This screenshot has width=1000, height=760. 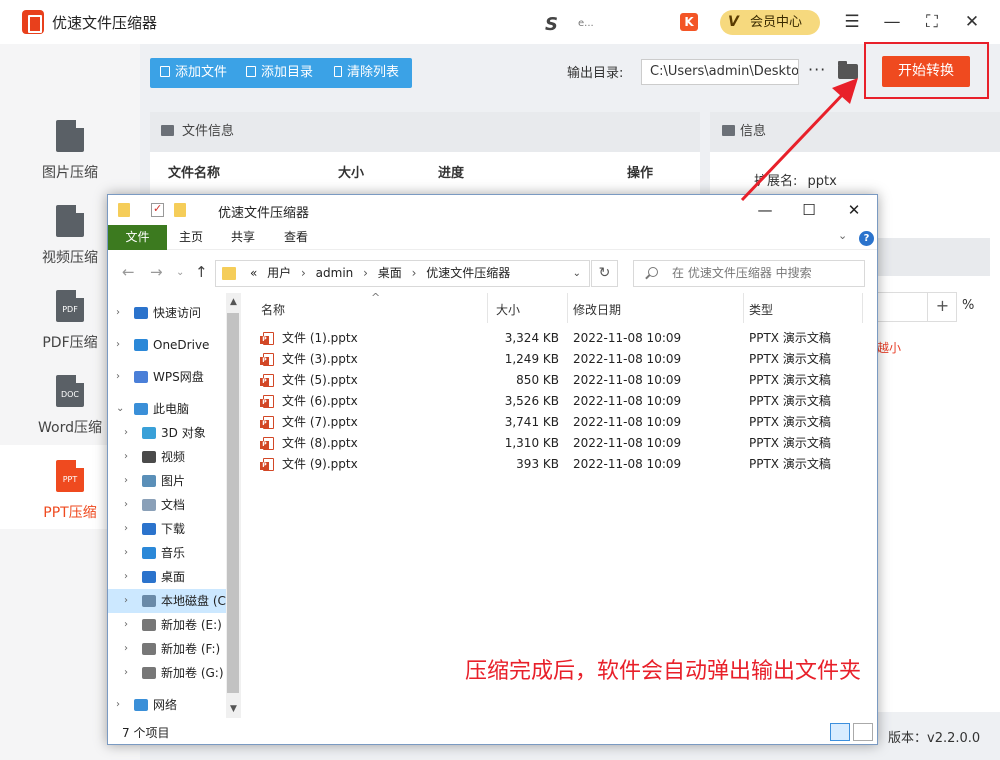 What do you see at coordinates (866, 238) in the screenshot?
I see `help-icon: ?` at bounding box center [866, 238].